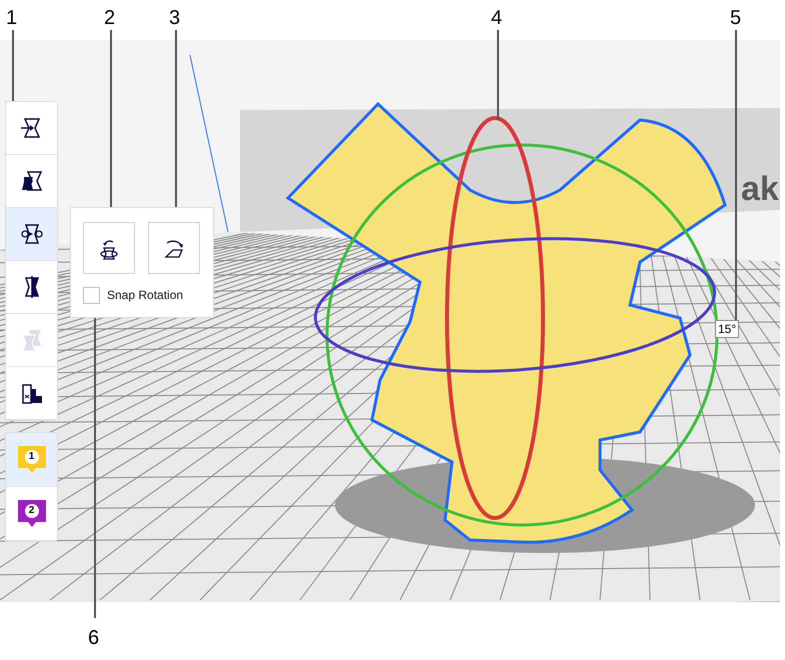  I want to click on back-plate-text: ak, so click(760, 189).